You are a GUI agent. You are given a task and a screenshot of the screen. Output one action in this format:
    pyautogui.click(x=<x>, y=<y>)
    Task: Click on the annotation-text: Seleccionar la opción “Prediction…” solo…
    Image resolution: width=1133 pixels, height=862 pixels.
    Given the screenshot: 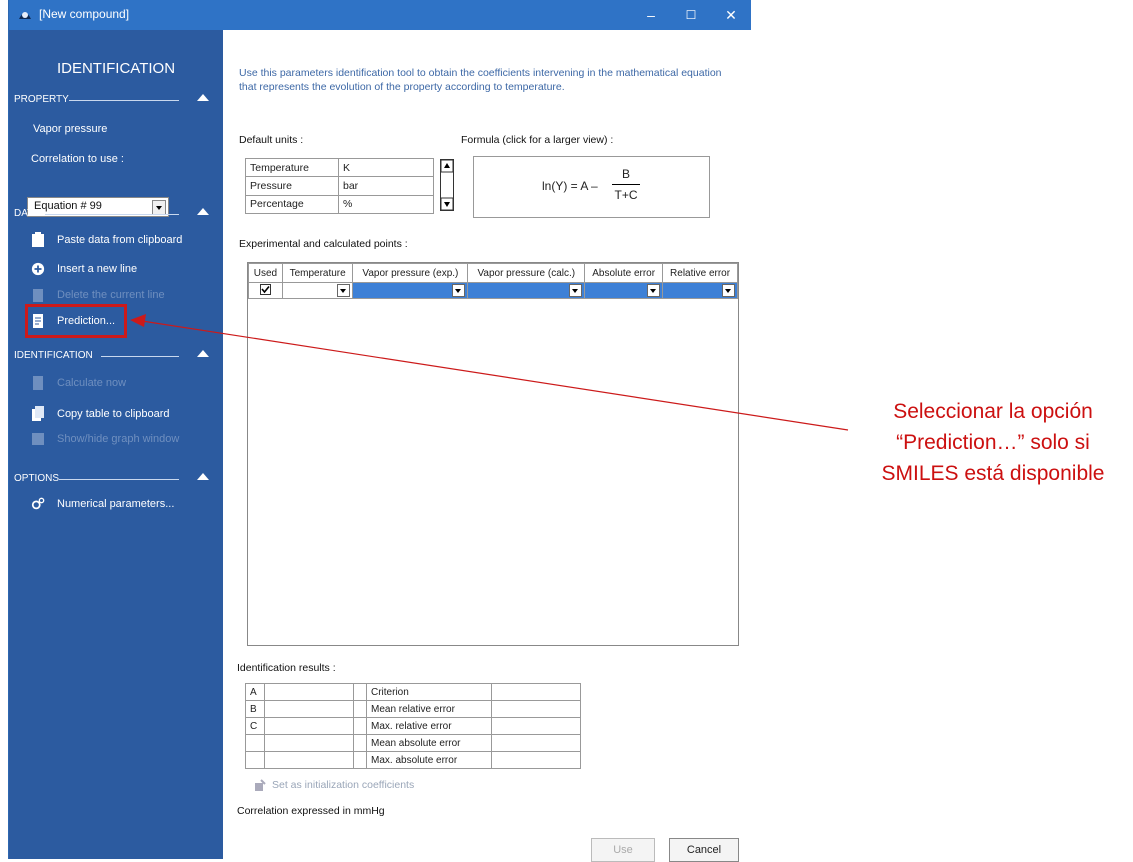 What is the action you would take?
    pyautogui.click(x=993, y=442)
    